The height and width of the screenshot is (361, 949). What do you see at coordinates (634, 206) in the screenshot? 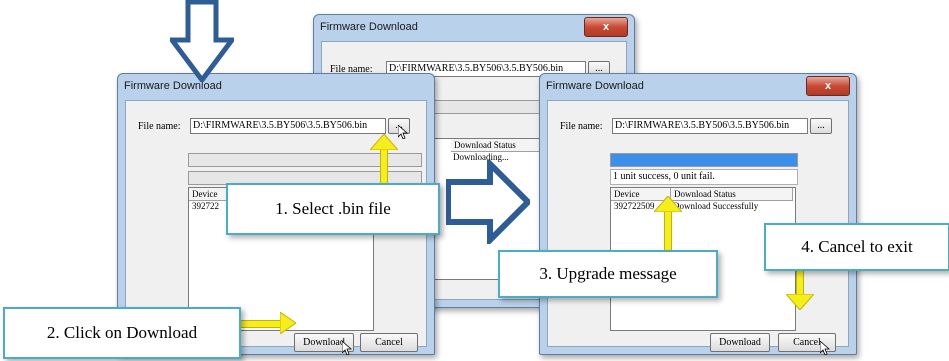
I see `device-id-cell: 392722509` at bounding box center [634, 206].